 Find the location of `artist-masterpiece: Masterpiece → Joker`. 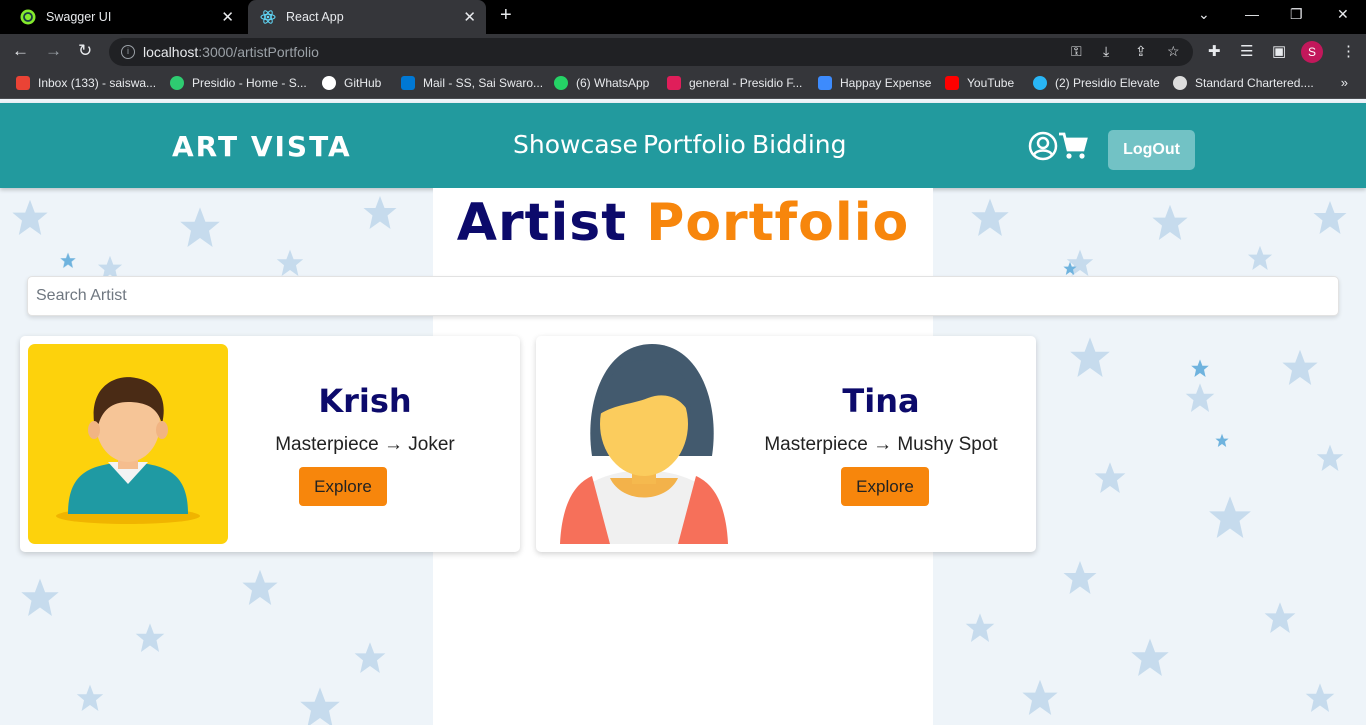

artist-masterpiece: Masterpiece → Joker is located at coordinates (365, 444).